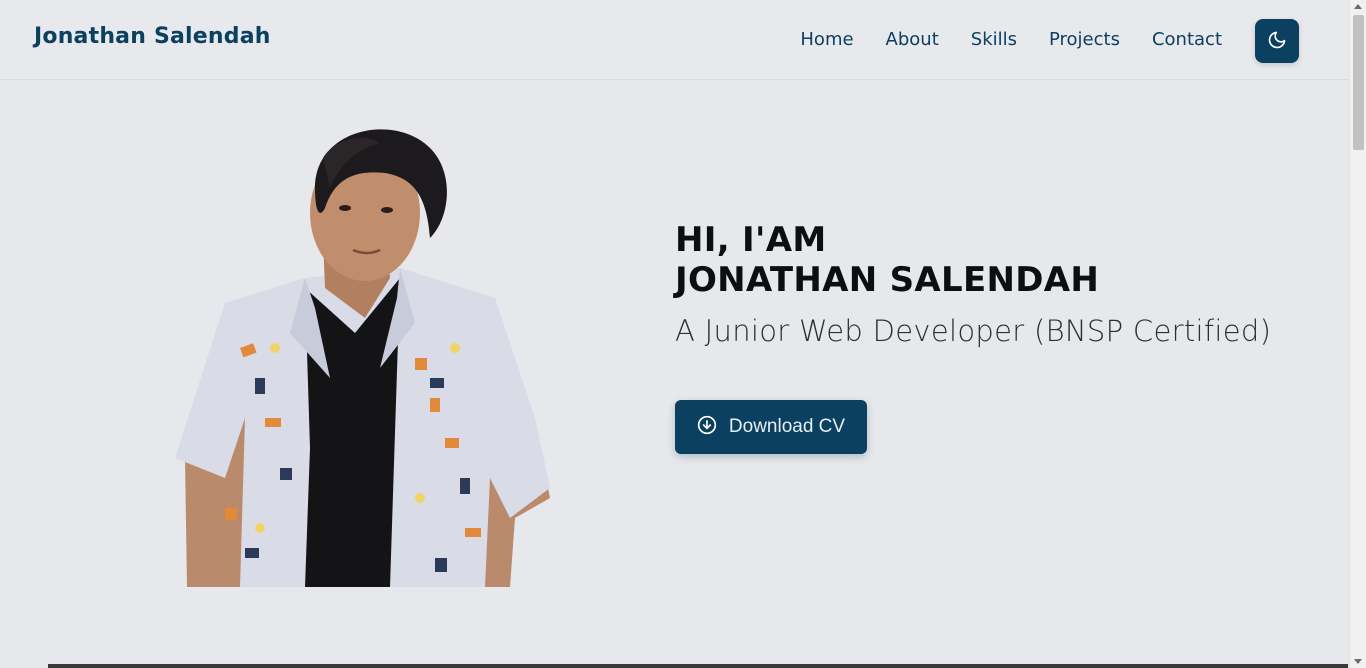 The width and height of the screenshot is (1366, 668). I want to click on theme-toggle-button, so click(1277, 41).